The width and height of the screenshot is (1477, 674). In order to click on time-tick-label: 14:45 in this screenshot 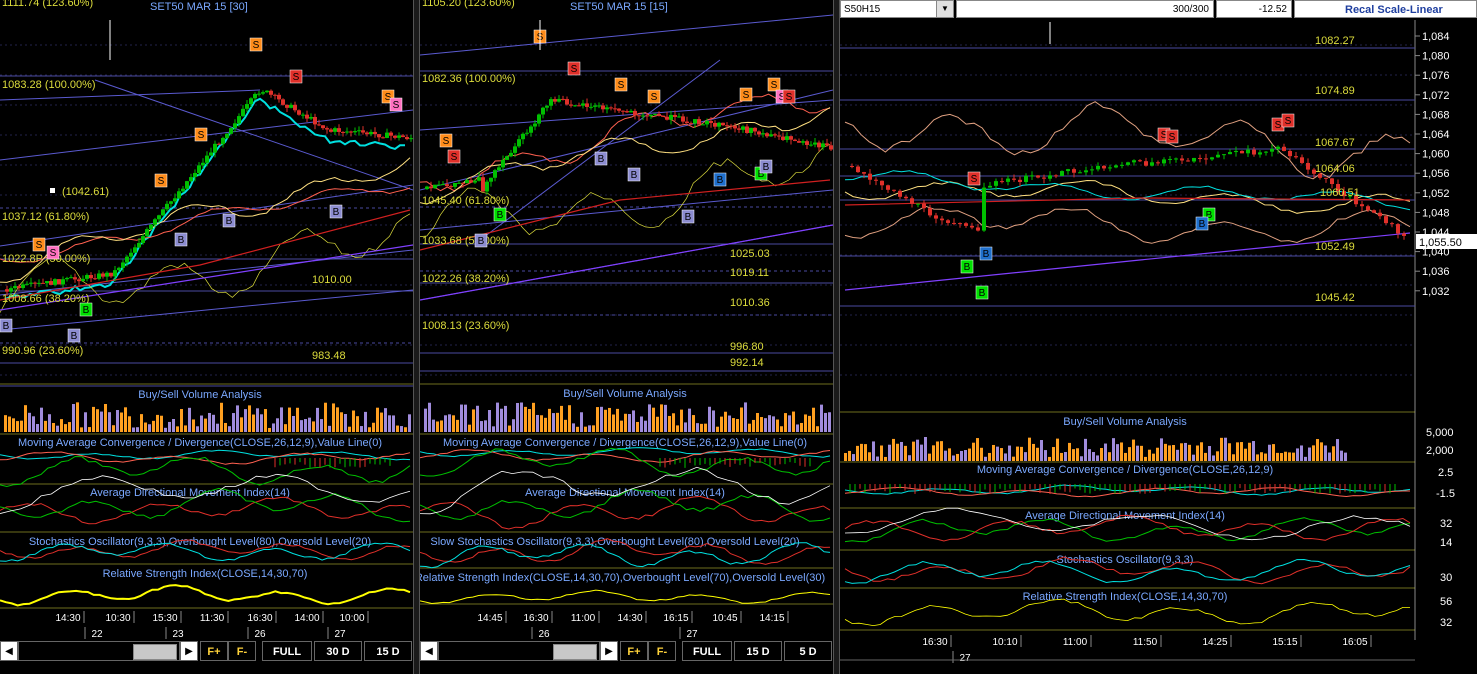, I will do `click(489, 618)`.